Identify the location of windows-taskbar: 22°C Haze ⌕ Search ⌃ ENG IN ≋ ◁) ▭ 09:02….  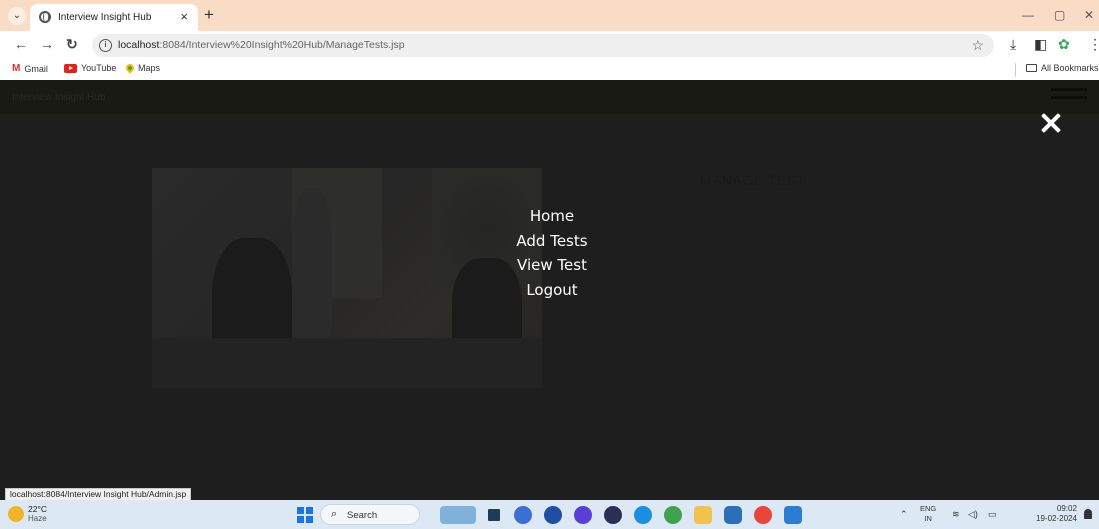
(549, 514).